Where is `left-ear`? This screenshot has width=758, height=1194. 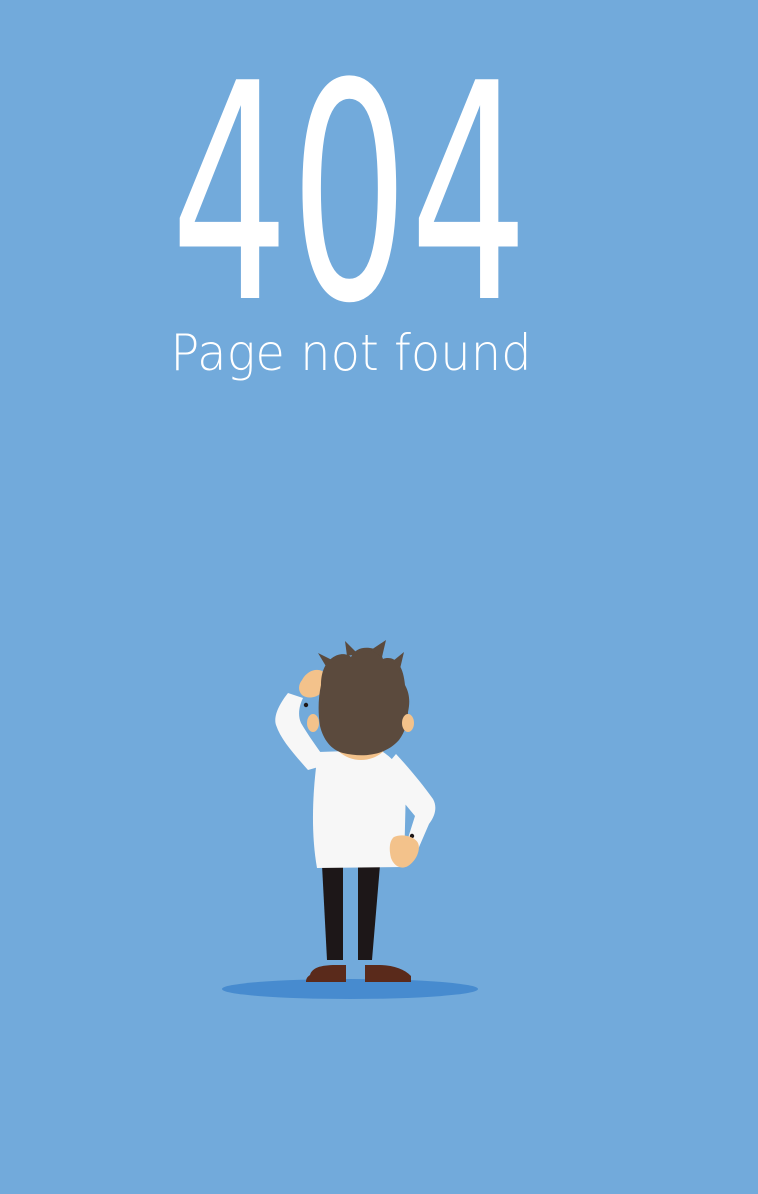 left-ear is located at coordinates (313, 723).